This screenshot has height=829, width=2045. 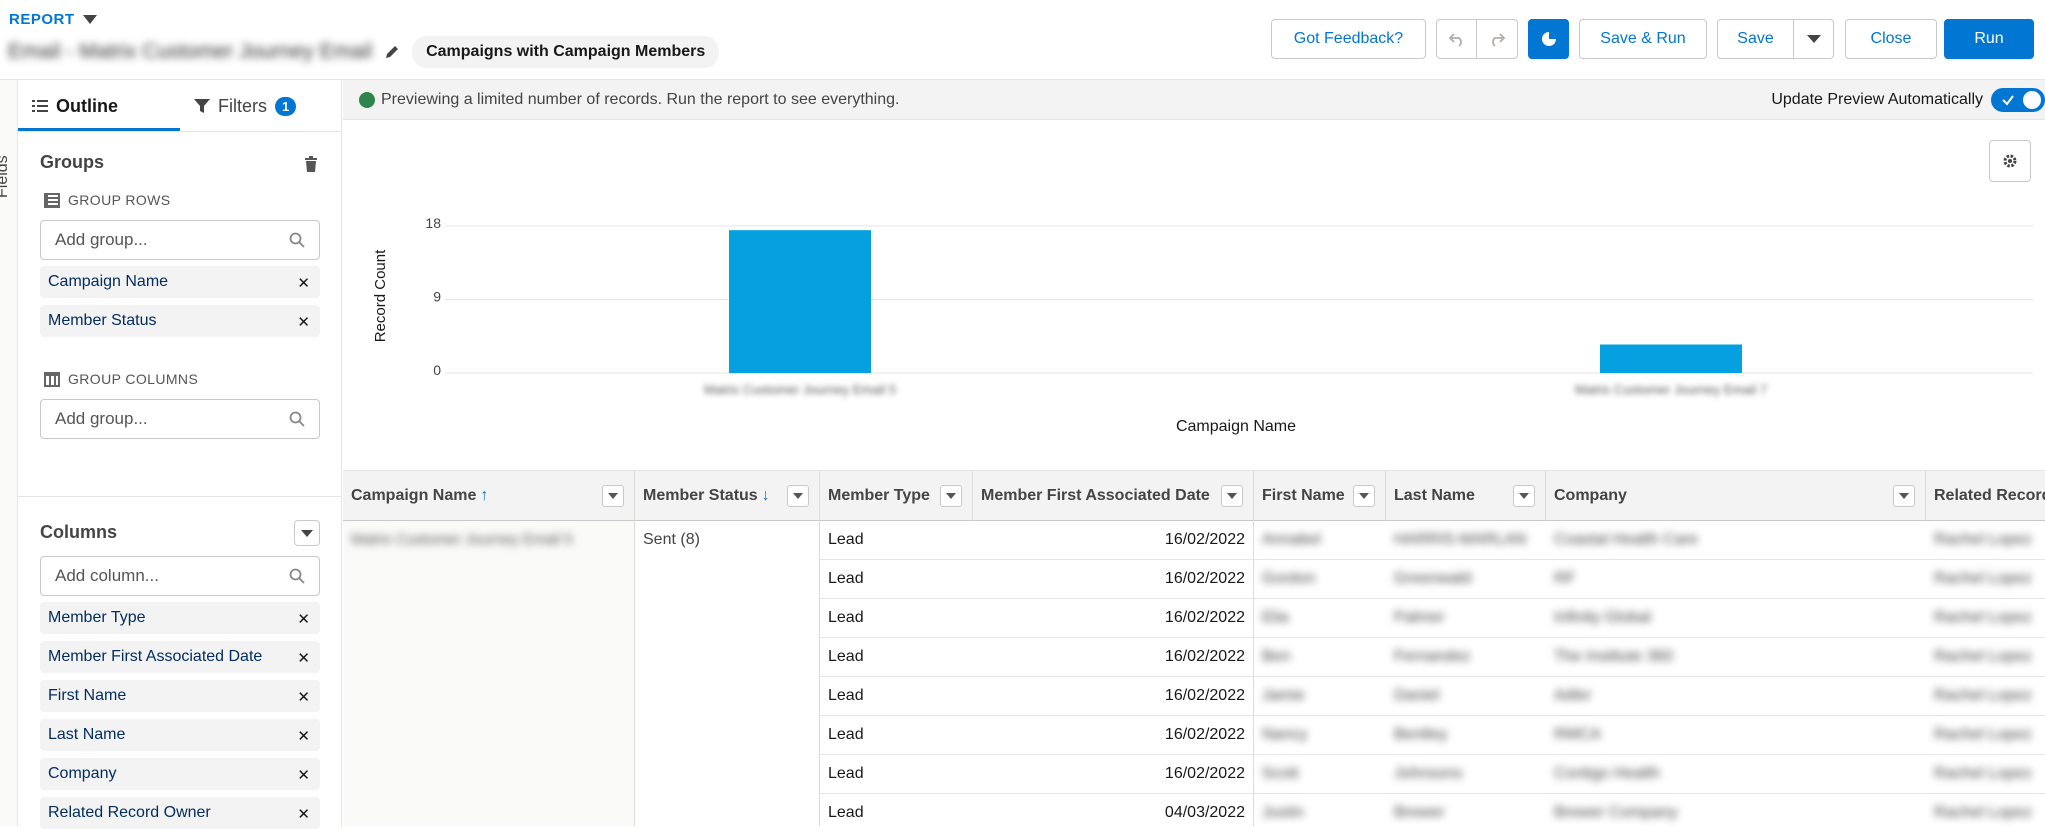 I want to click on column-label: Company, so click(x=82, y=773).